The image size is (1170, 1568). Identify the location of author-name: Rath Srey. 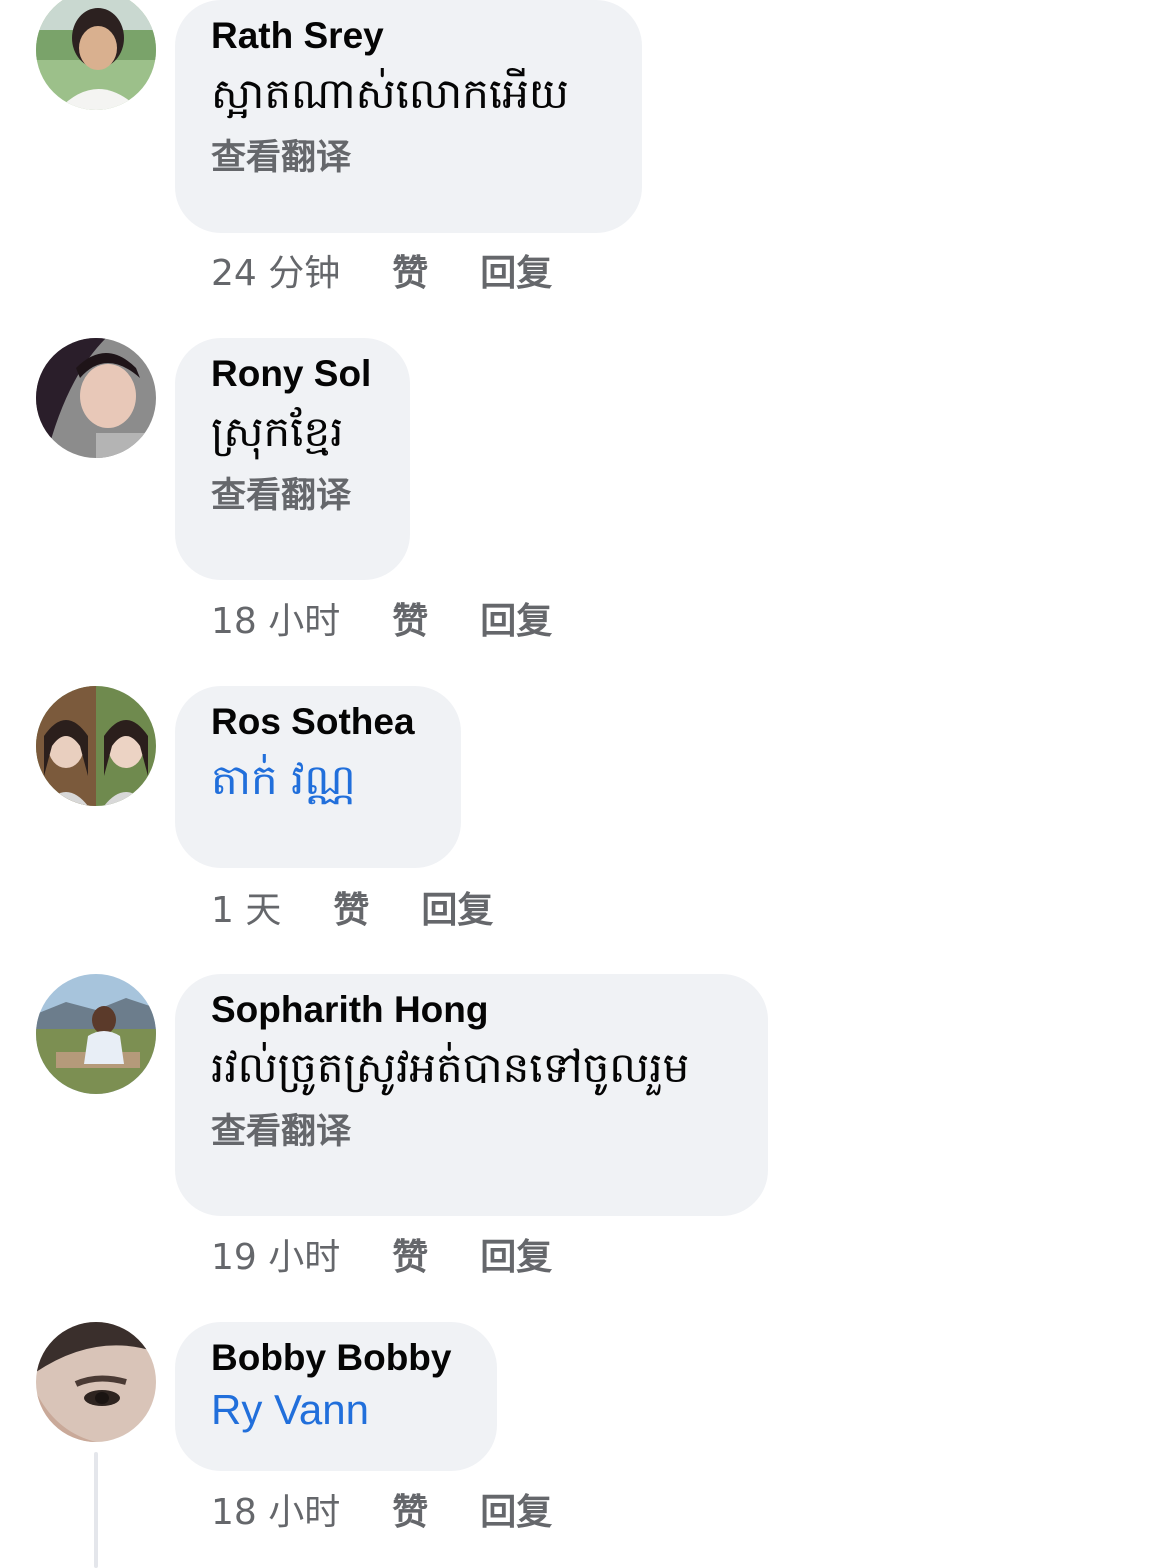
(408, 36).